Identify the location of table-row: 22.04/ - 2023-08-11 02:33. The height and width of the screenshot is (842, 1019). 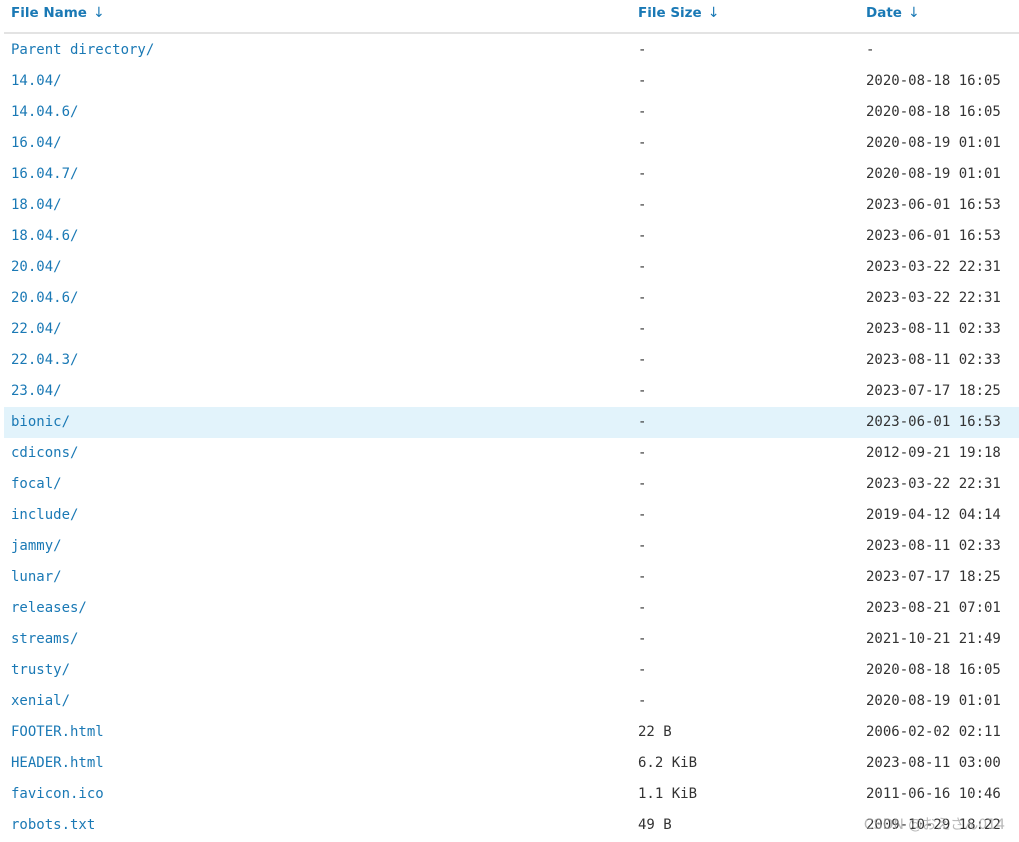
(511, 329).